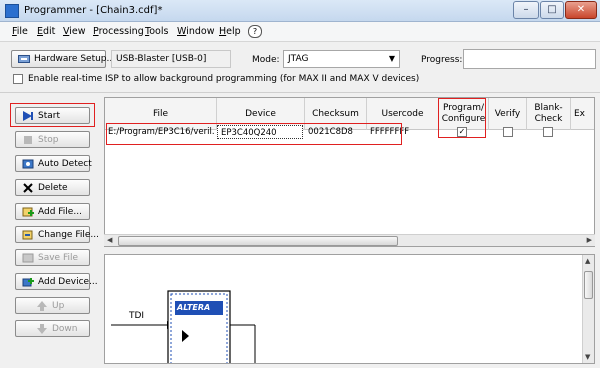  I want to click on mode-value: JTAG, so click(298, 59).